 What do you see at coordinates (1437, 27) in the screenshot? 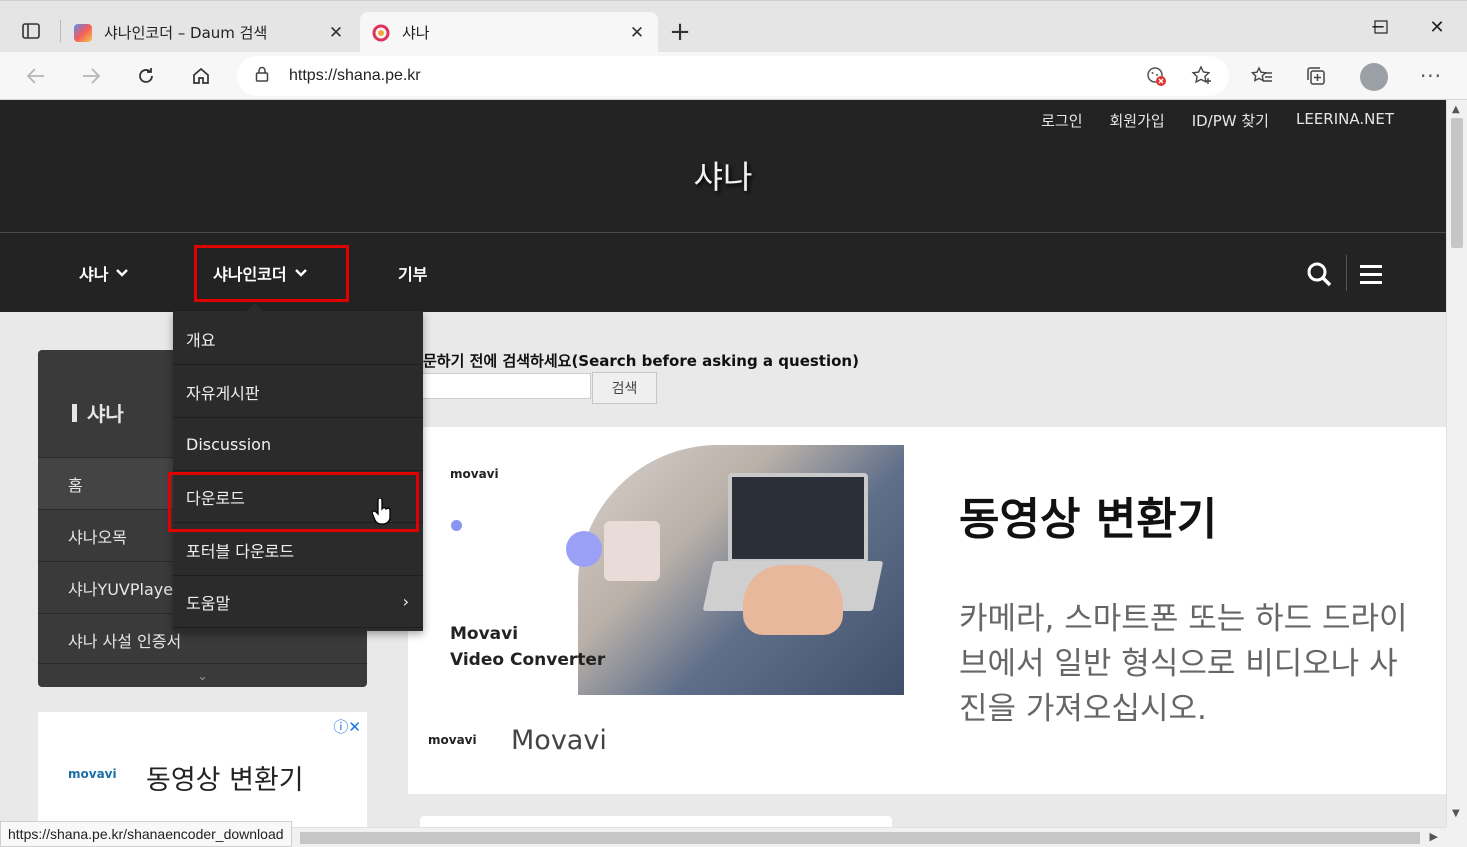
I see `close-window-button: ✕` at bounding box center [1437, 27].